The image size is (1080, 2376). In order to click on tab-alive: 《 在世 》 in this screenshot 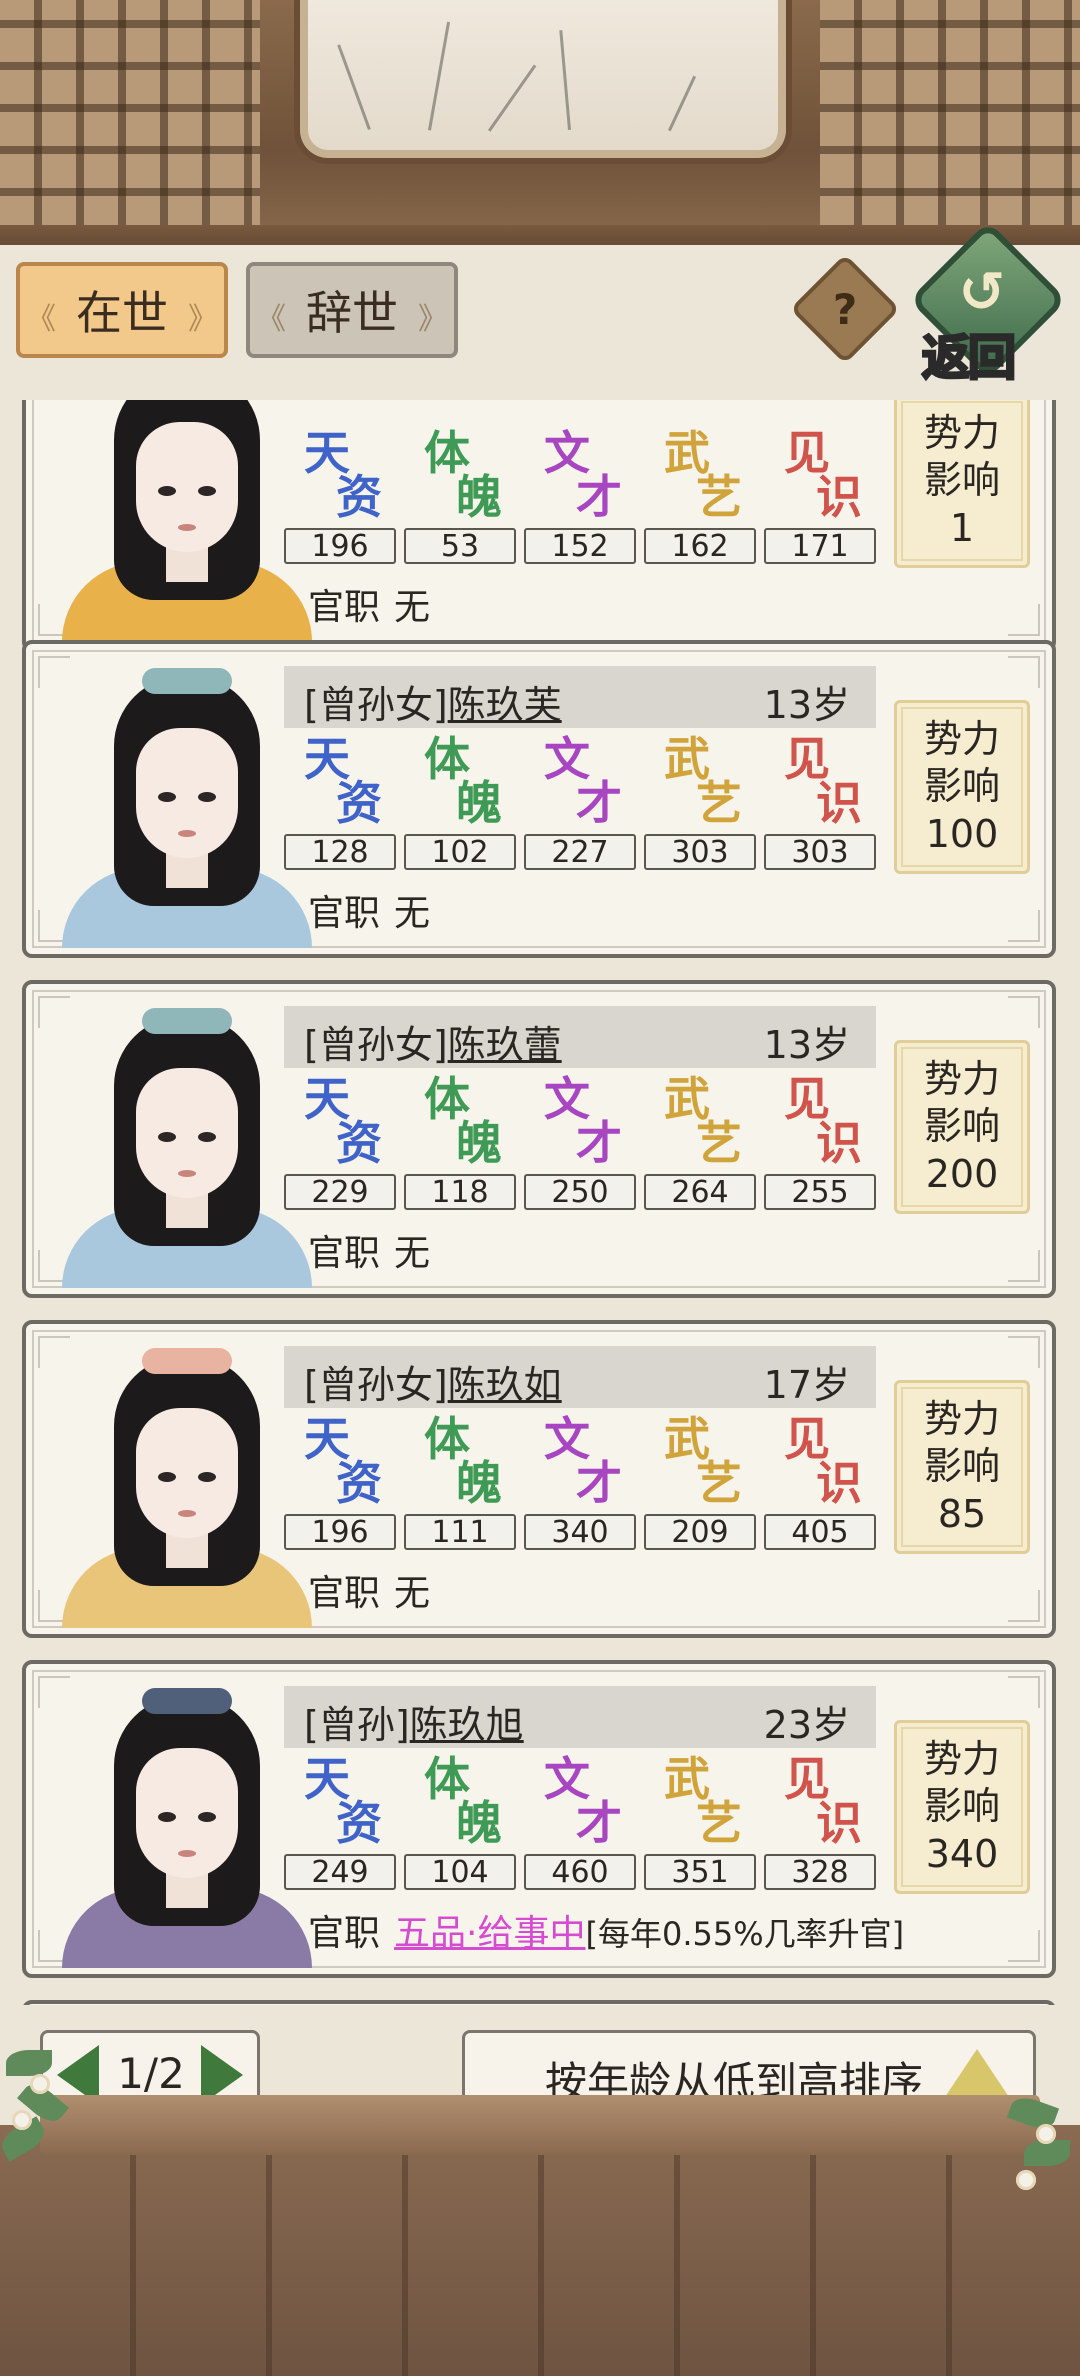, I will do `click(122, 310)`.